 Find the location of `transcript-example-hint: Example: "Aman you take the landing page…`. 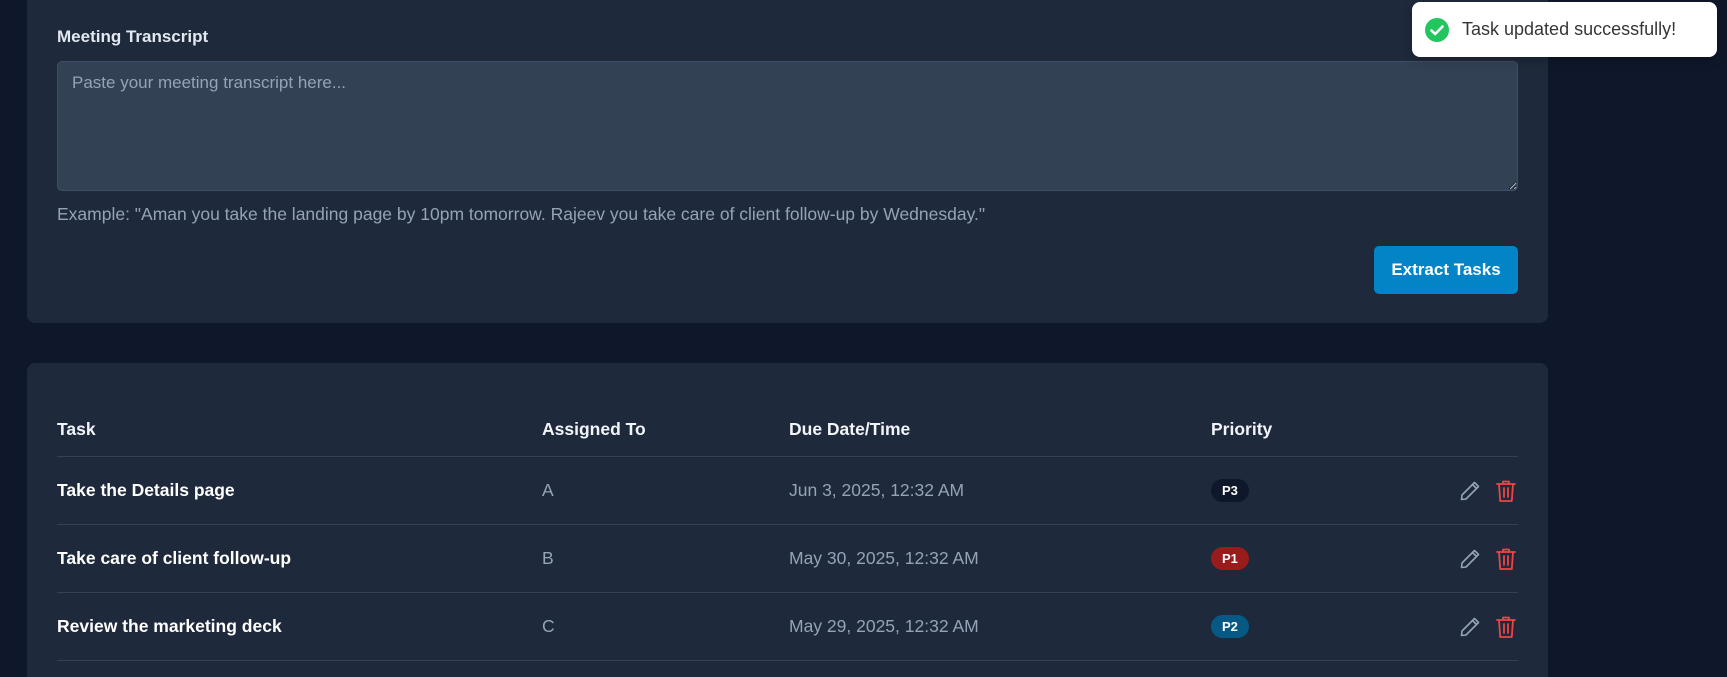

transcript-example-hint: Example: "Aman you take the landing page… is located at coordinates (521, 214).